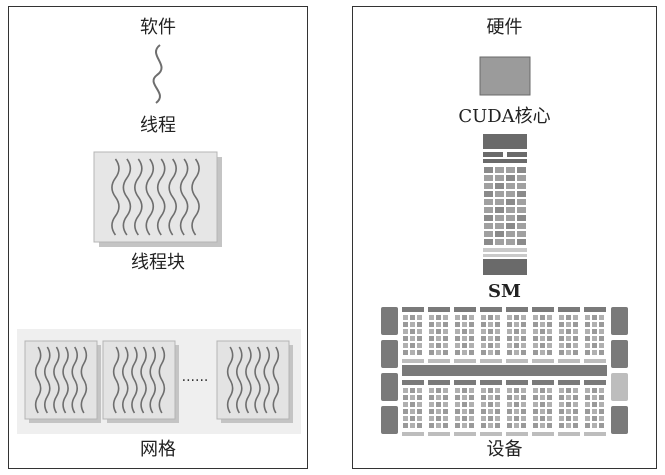 This screenshot has width=665, height=475. What do you see at coordinates (504, 449) in the screenshot?
I see `device-label: 设备` at bounding box center [504, 449].